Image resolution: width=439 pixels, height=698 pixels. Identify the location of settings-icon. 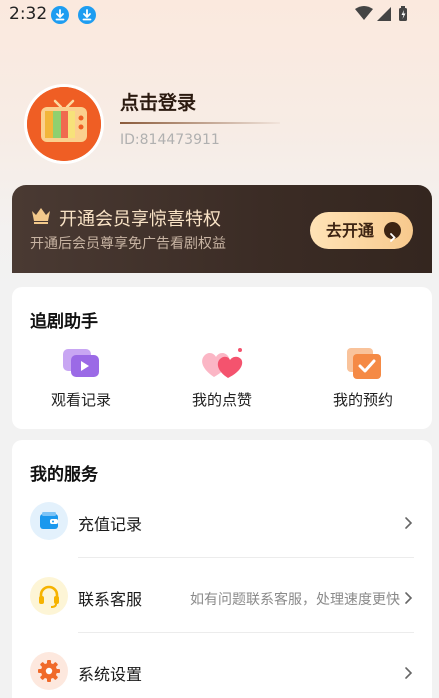
(49, 671).